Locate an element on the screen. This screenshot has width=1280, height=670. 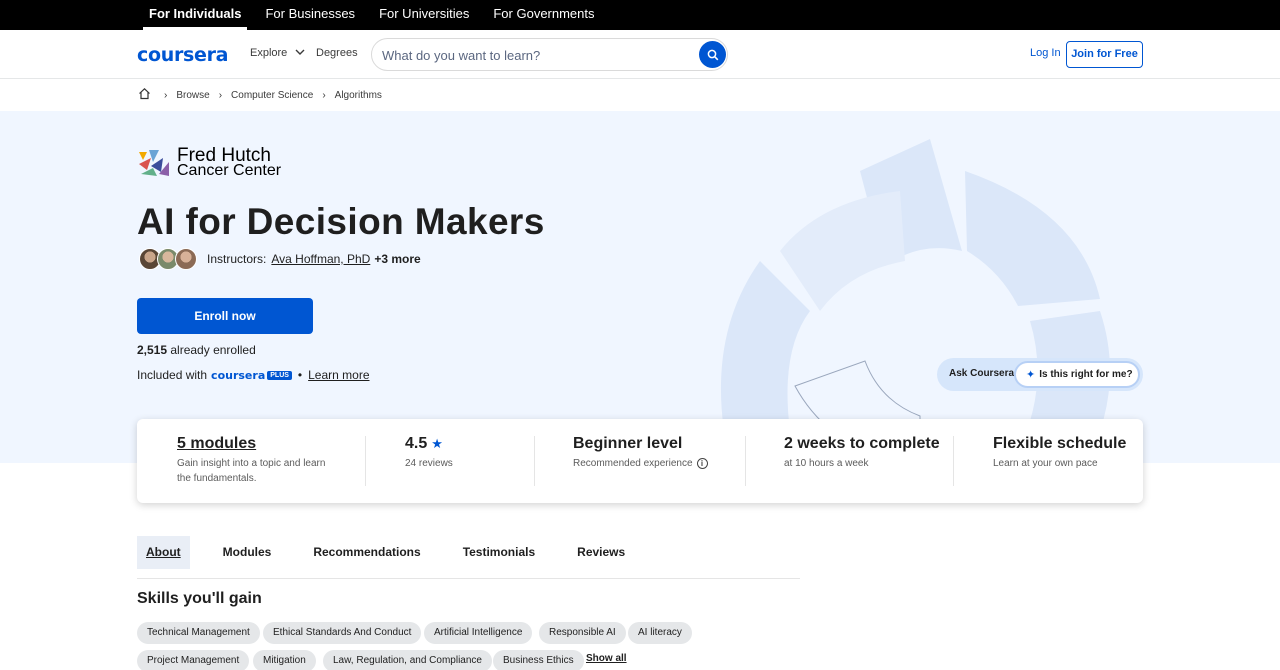
level-cell: Beginner level Recommended experience i is located at coordinates (640, 453).